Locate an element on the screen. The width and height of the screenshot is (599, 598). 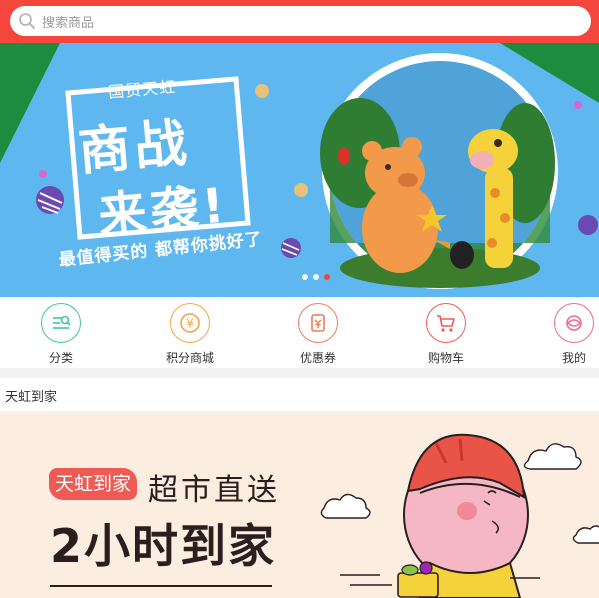
nav-item-coupons: 优惠券 is located at coordinates (318, 334).